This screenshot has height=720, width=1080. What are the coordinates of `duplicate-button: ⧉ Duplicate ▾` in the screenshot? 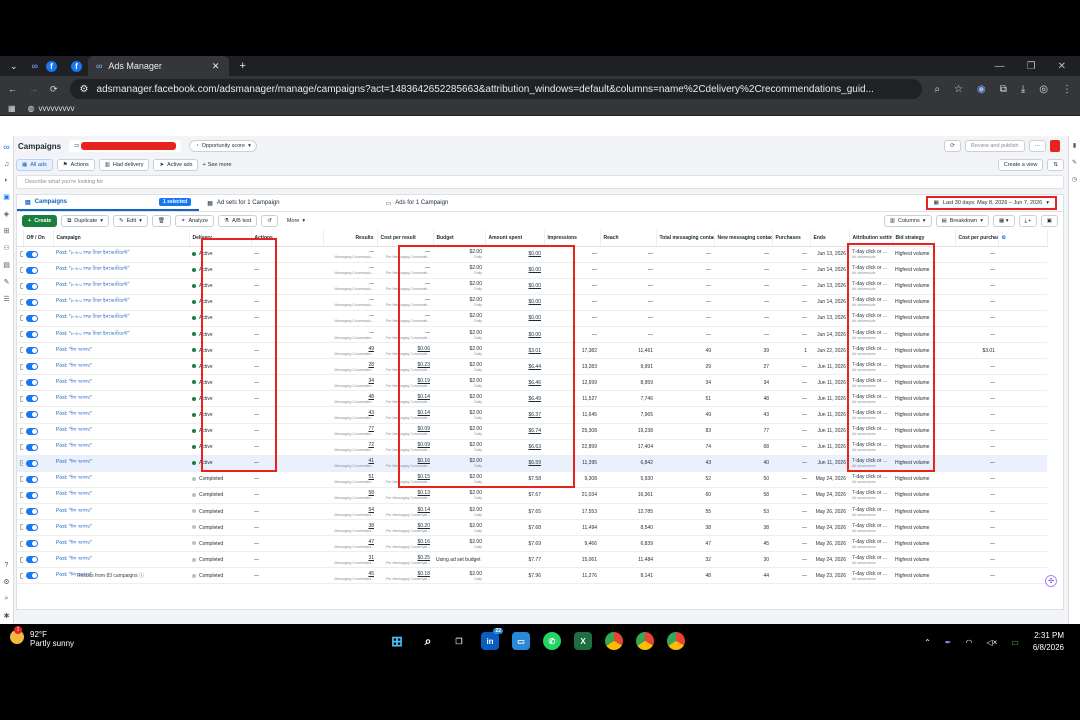 It's located at (85, 221).